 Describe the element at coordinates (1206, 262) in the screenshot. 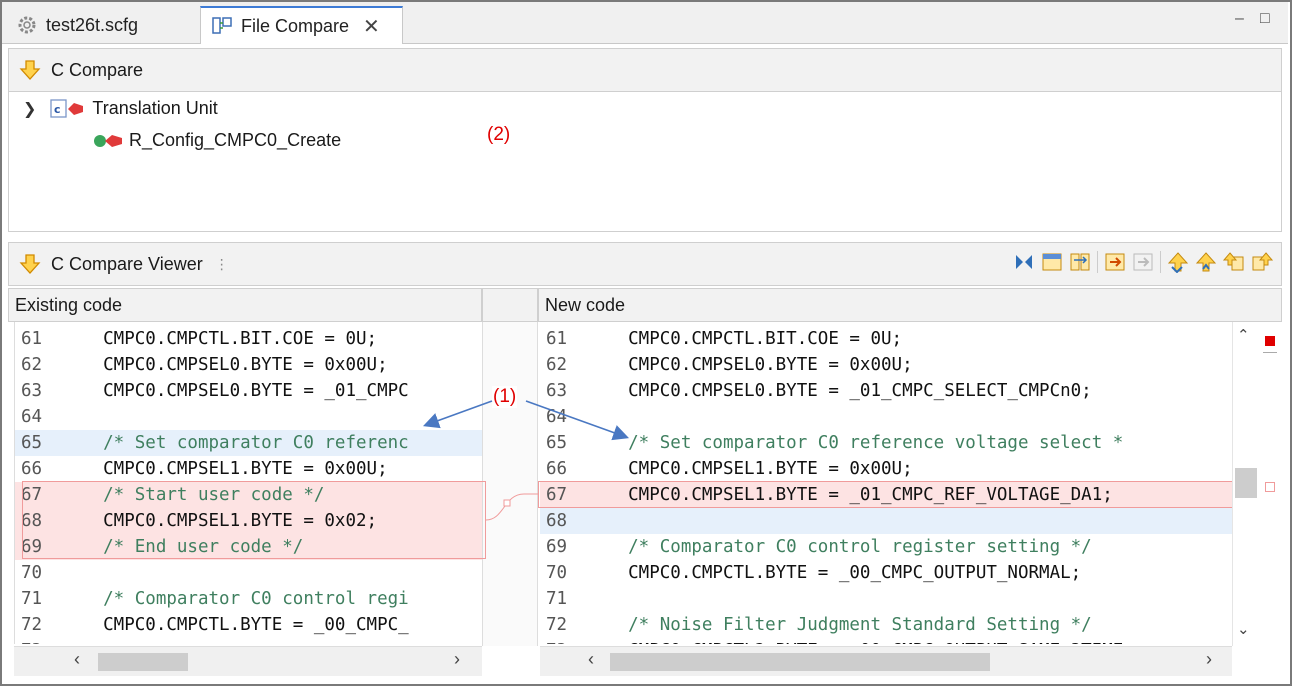

I see `previous-difference-icon` at that location.